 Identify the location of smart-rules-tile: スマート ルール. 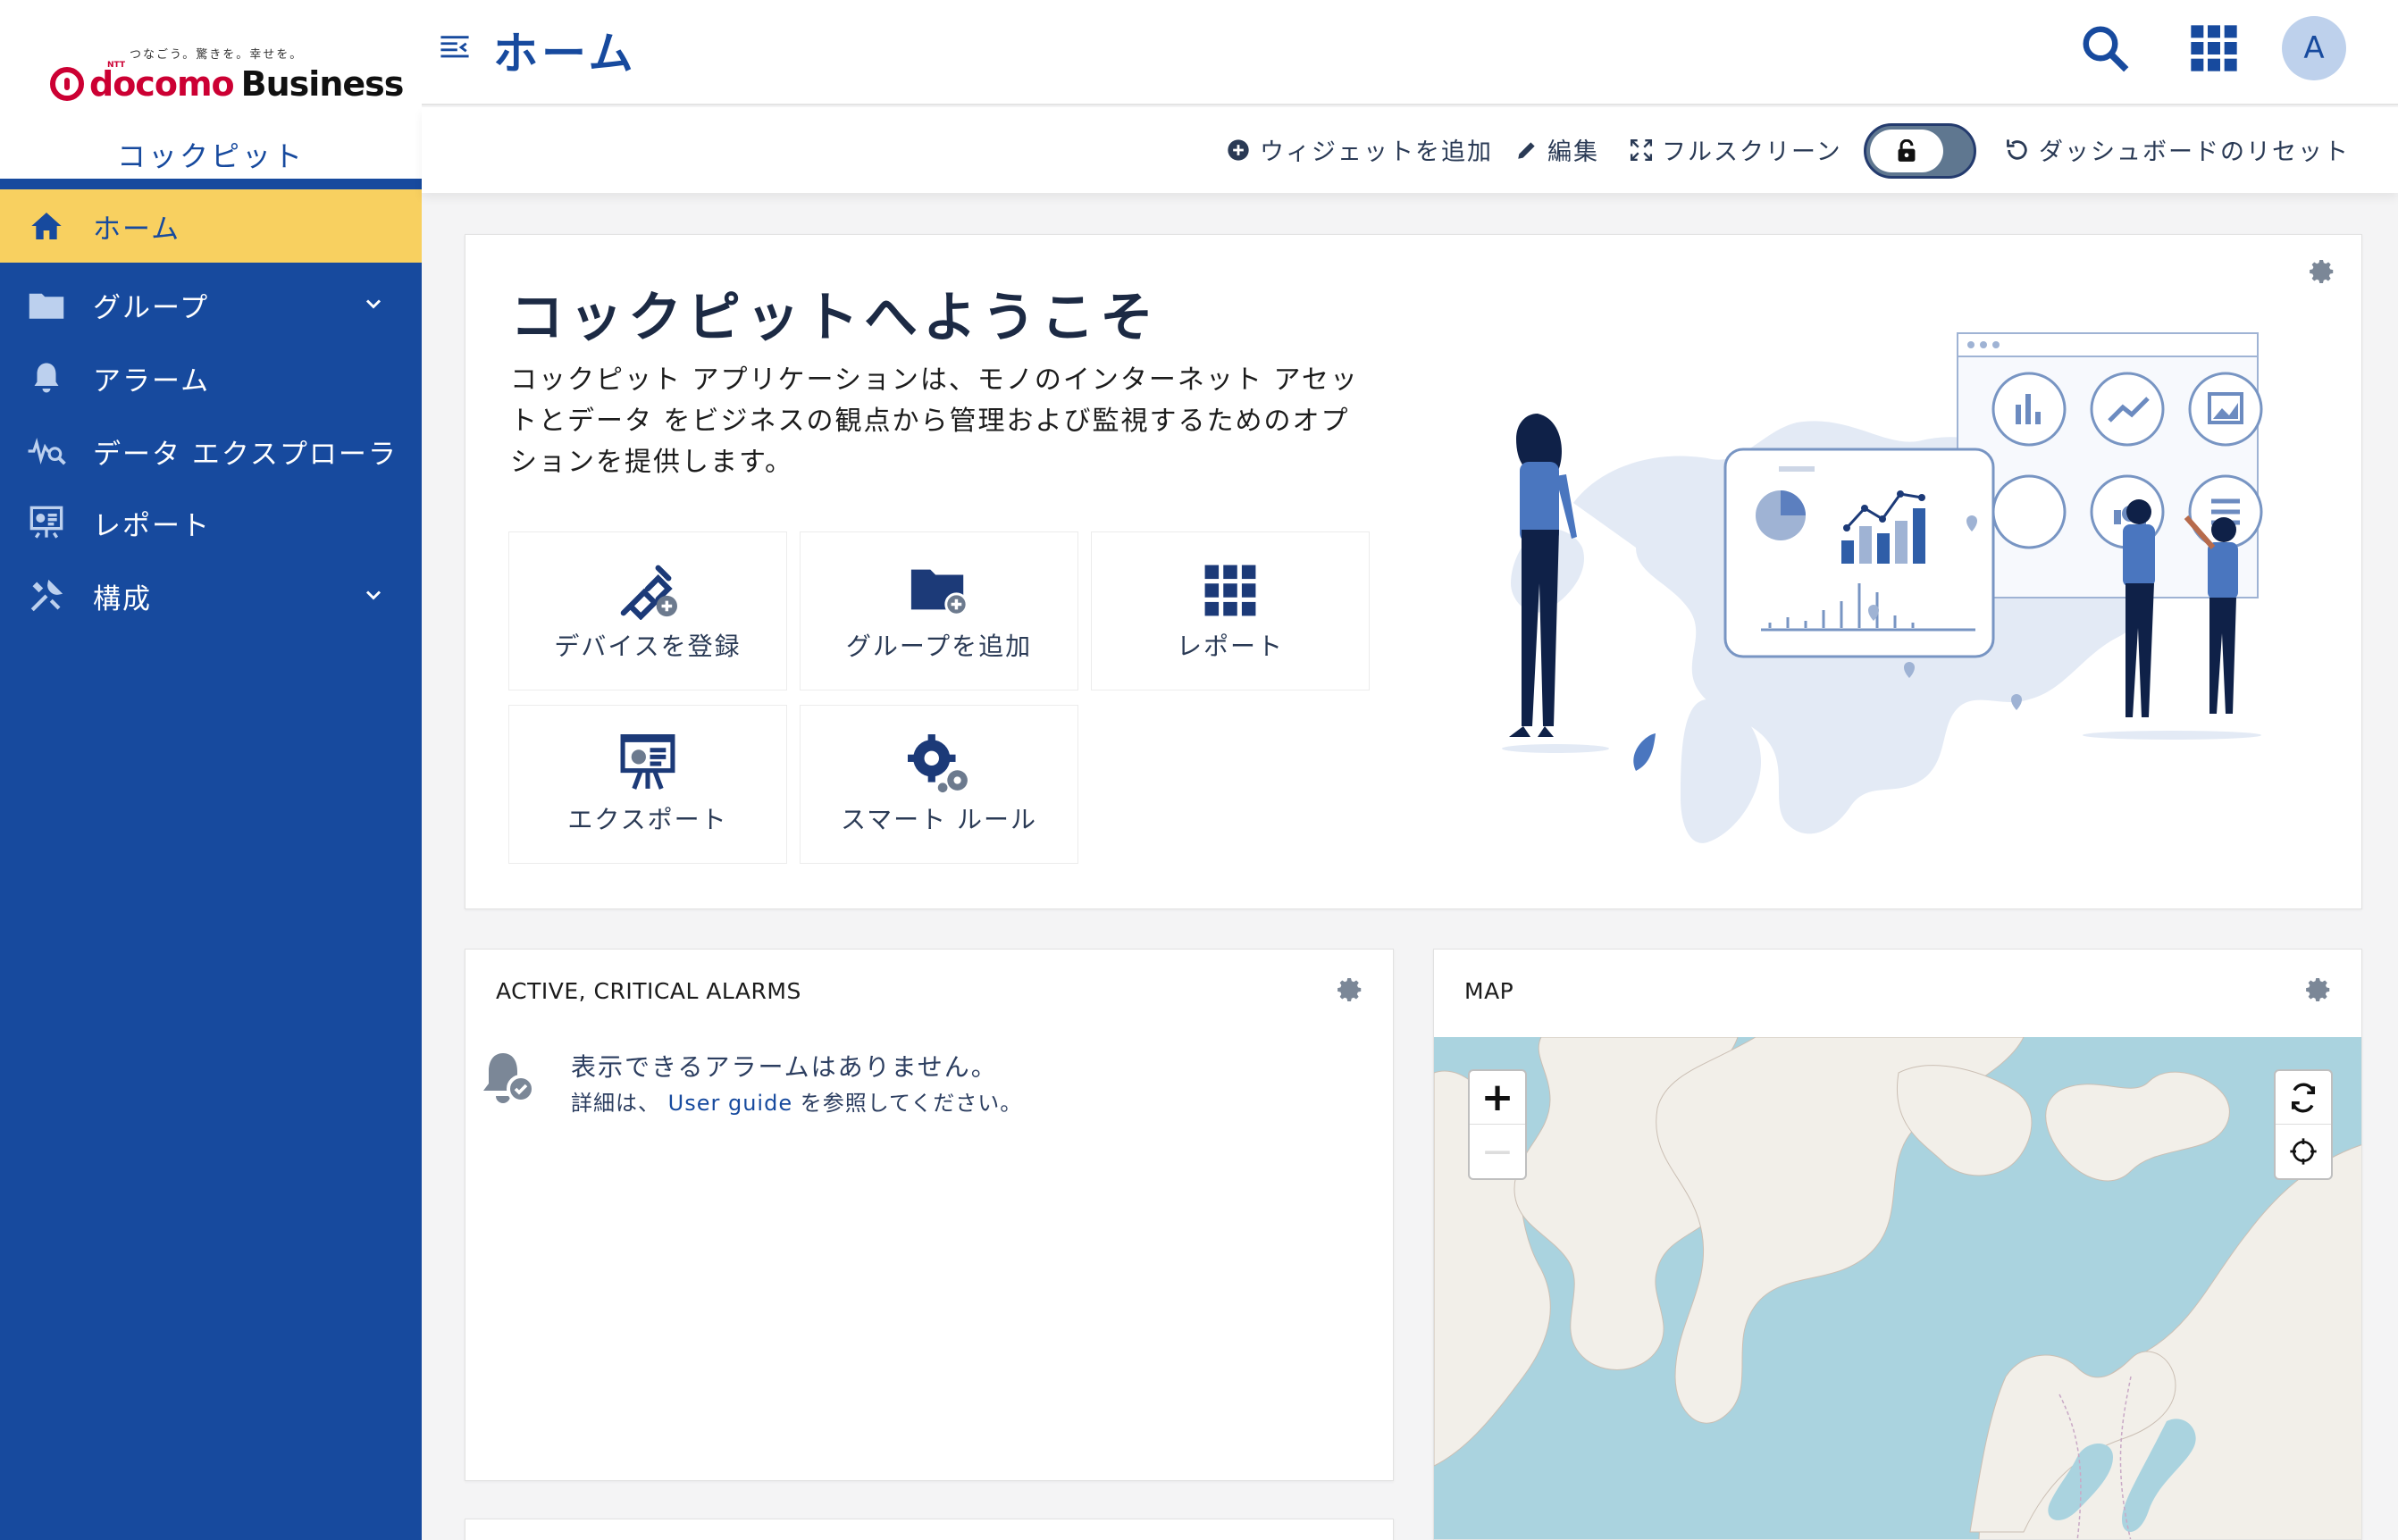
(939, 785).